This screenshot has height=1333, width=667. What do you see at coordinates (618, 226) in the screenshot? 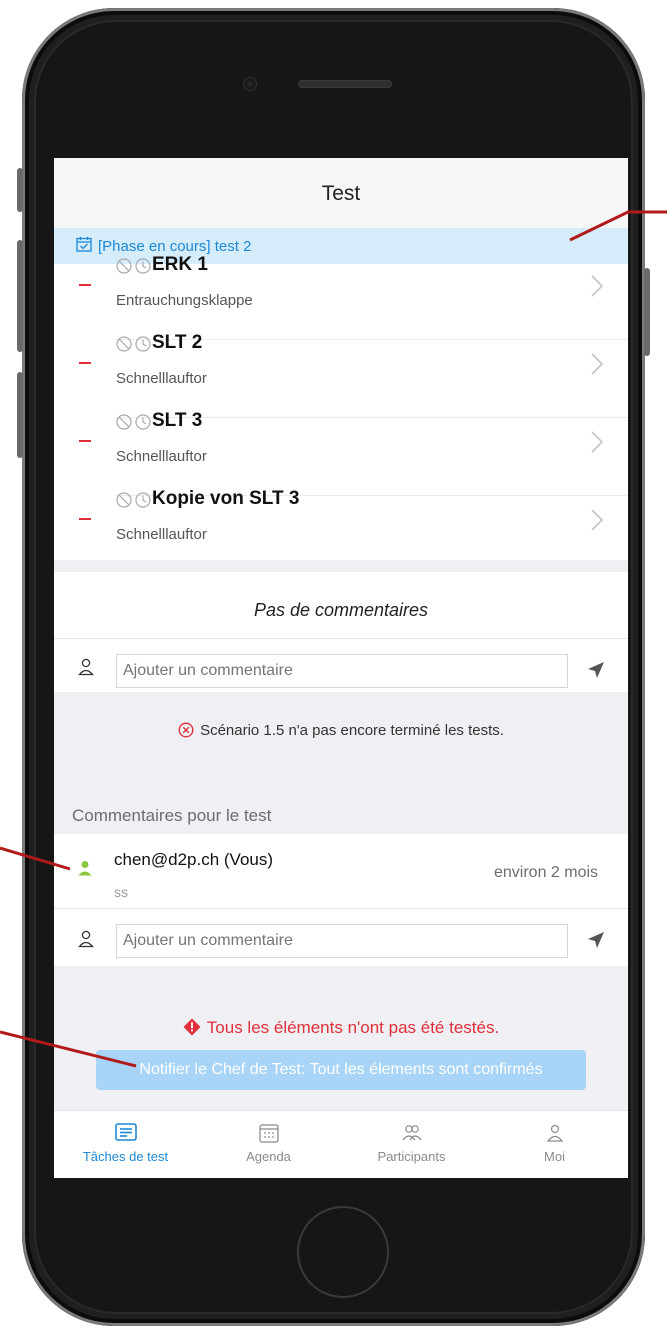
I see `annotation-line-phase` at bounding box center [618, 226].